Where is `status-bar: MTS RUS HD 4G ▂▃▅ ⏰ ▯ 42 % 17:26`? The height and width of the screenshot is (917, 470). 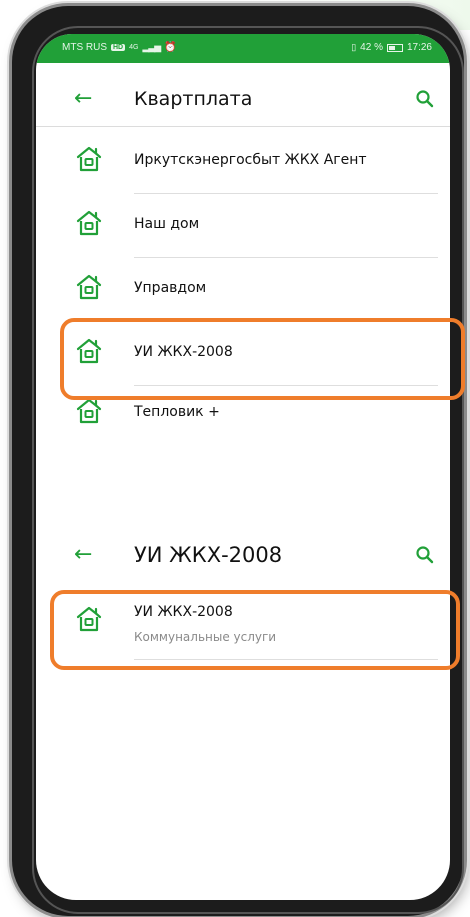
status-bar: MTS RUS HD 4G ▂▃▅ ⏰ ▯ 42 % 17:26 is located at coordinates (243, 48).